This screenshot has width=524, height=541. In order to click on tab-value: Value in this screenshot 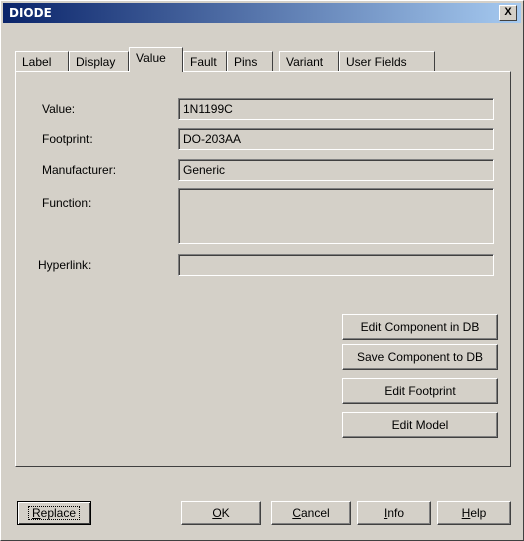, I will do `click(156, 59)`.